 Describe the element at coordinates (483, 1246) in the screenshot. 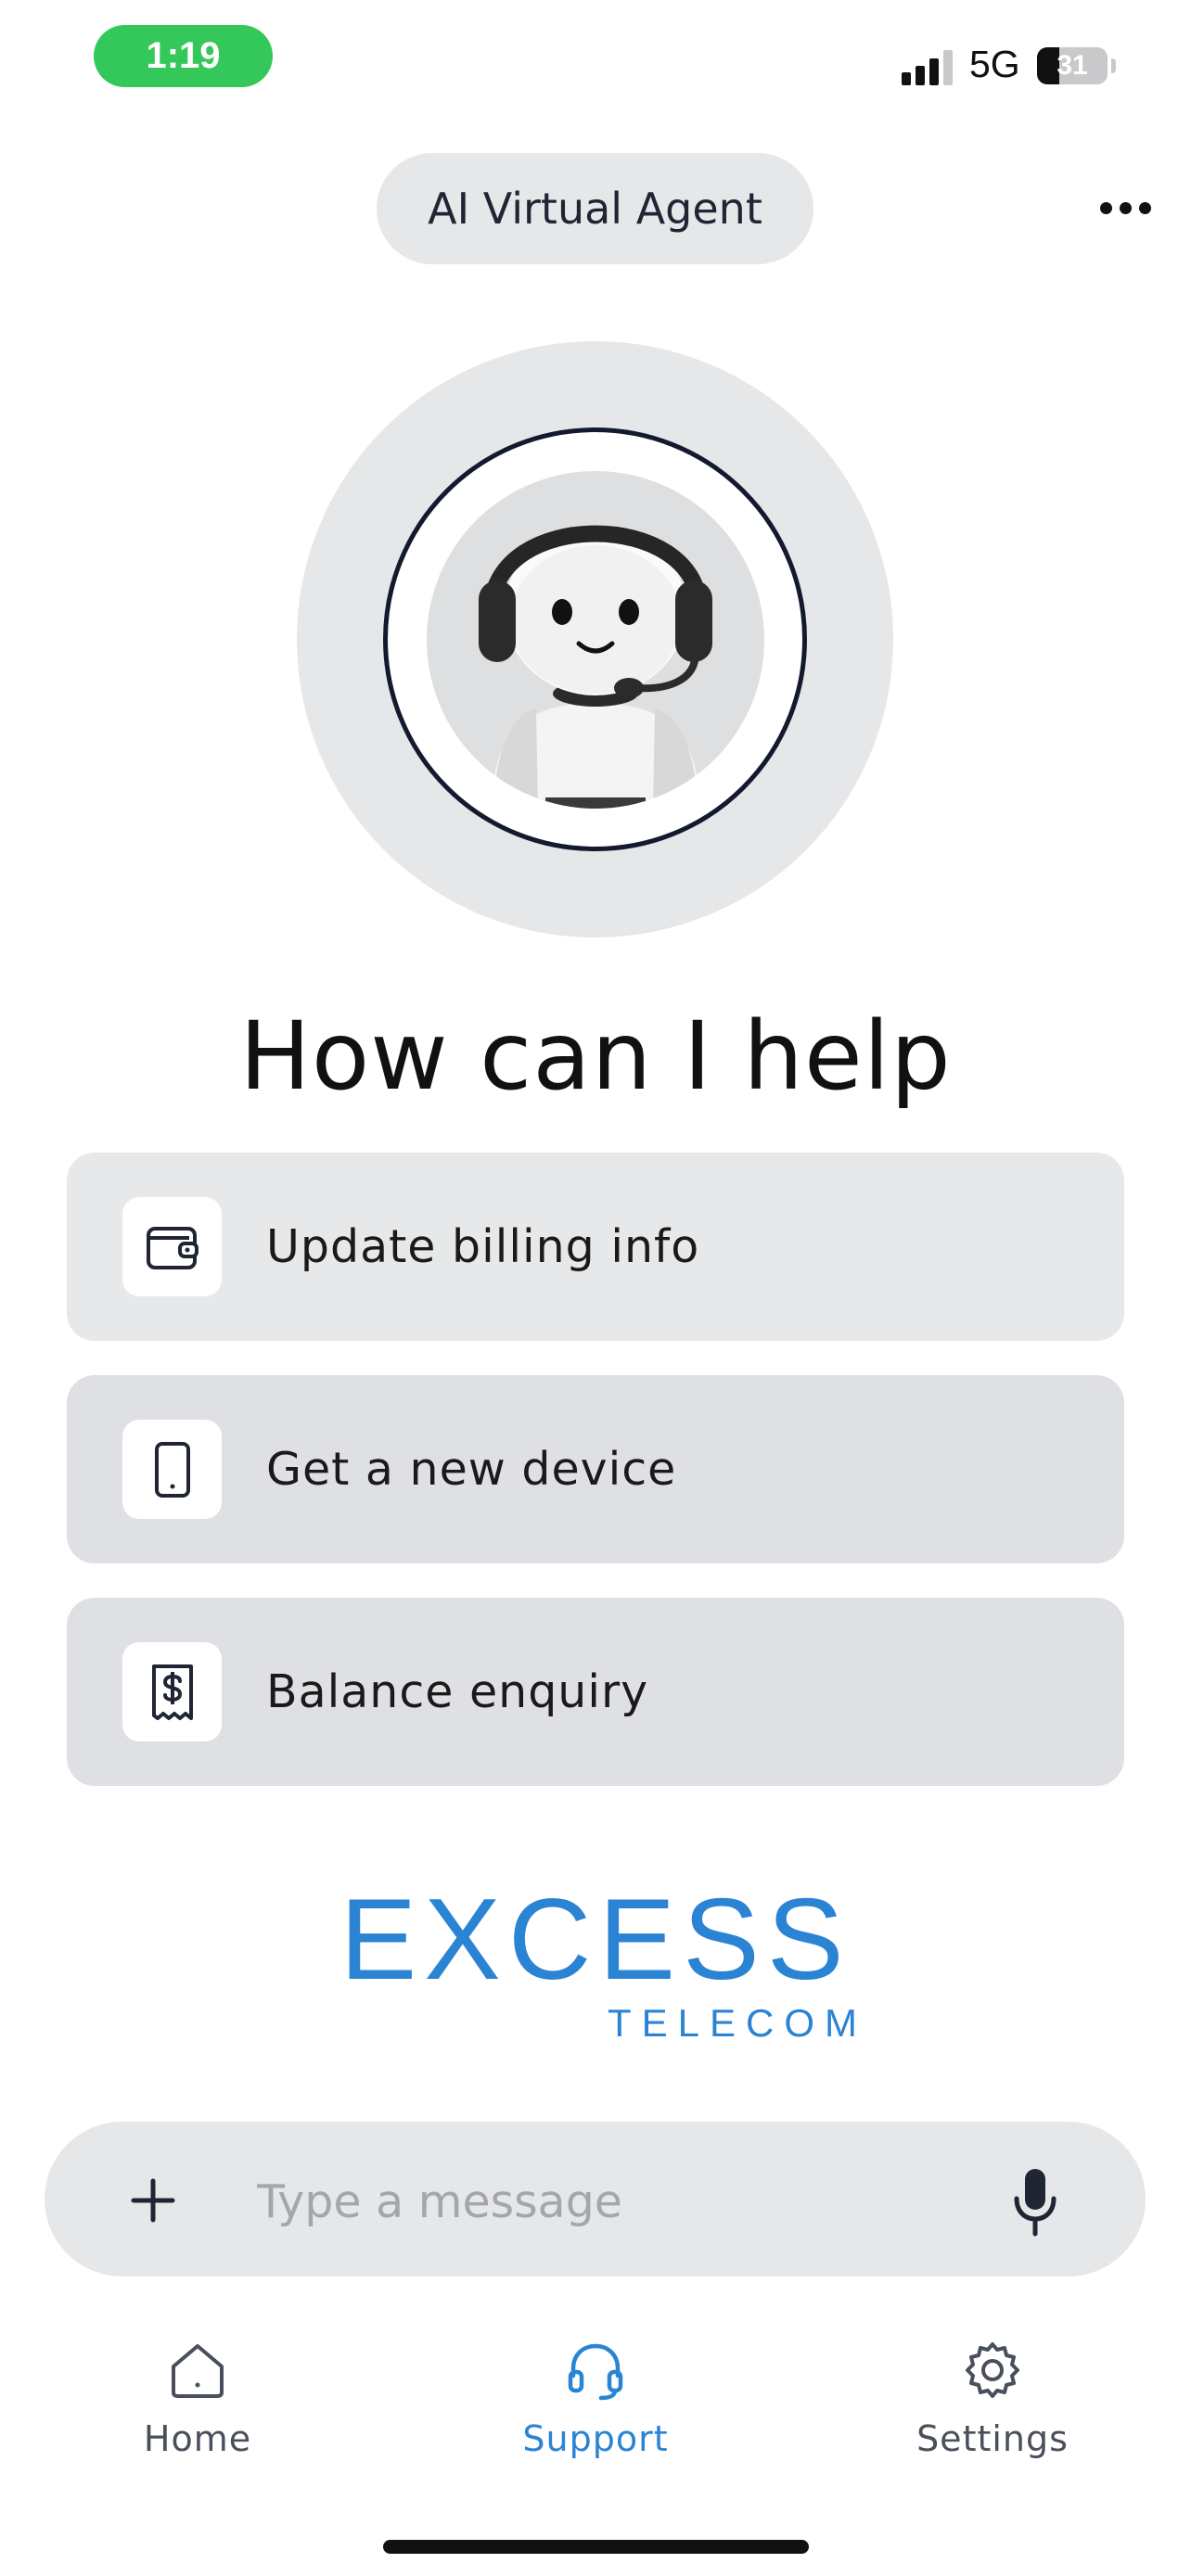

I see `option-label: Update billing info` at that location.